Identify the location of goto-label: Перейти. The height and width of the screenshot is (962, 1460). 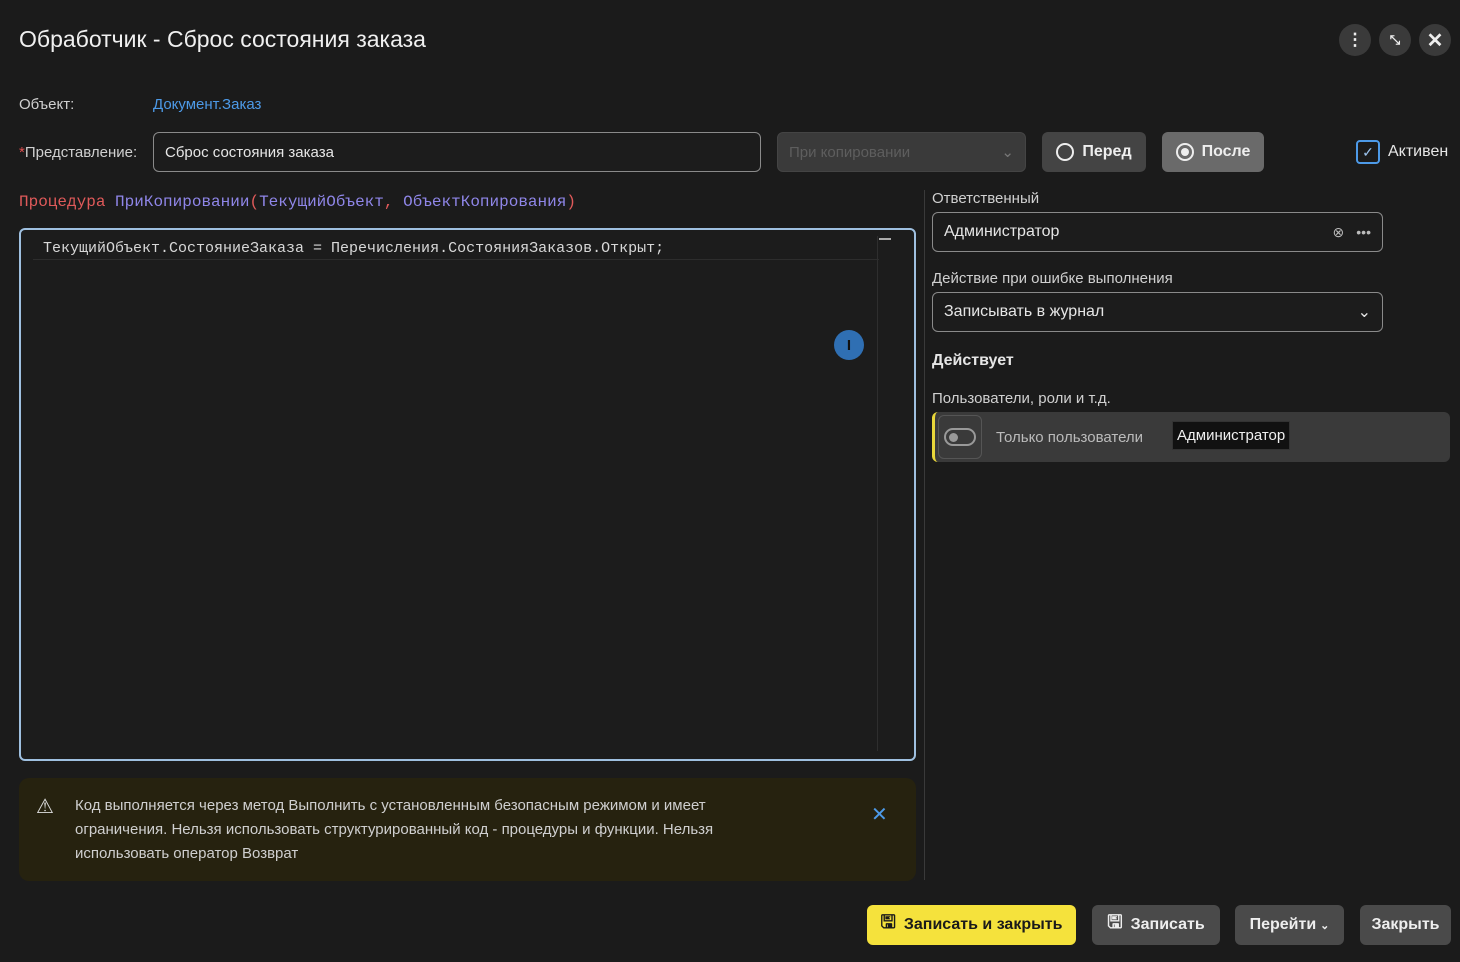
(1283, 924).